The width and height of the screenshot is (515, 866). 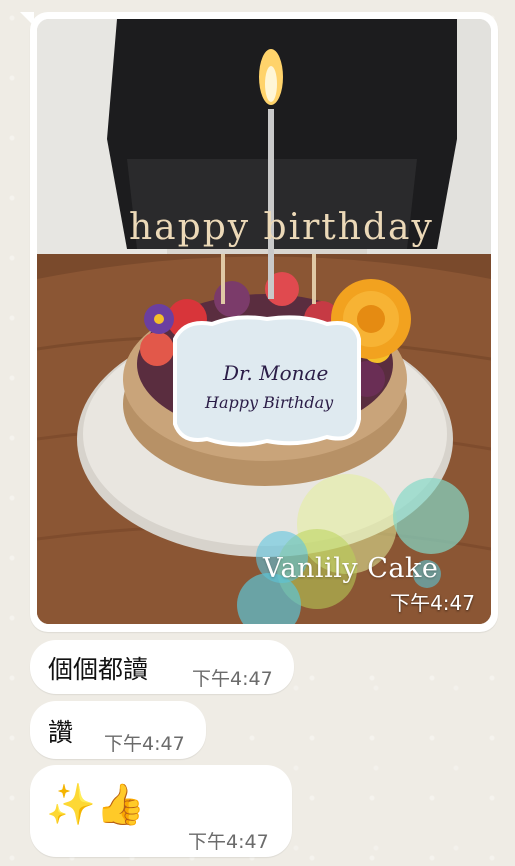 What do you see at coordinates (432, 603) in the screenshot?
I see `photo-timestamp: 下午4:47` at bounding box center [432, 603].